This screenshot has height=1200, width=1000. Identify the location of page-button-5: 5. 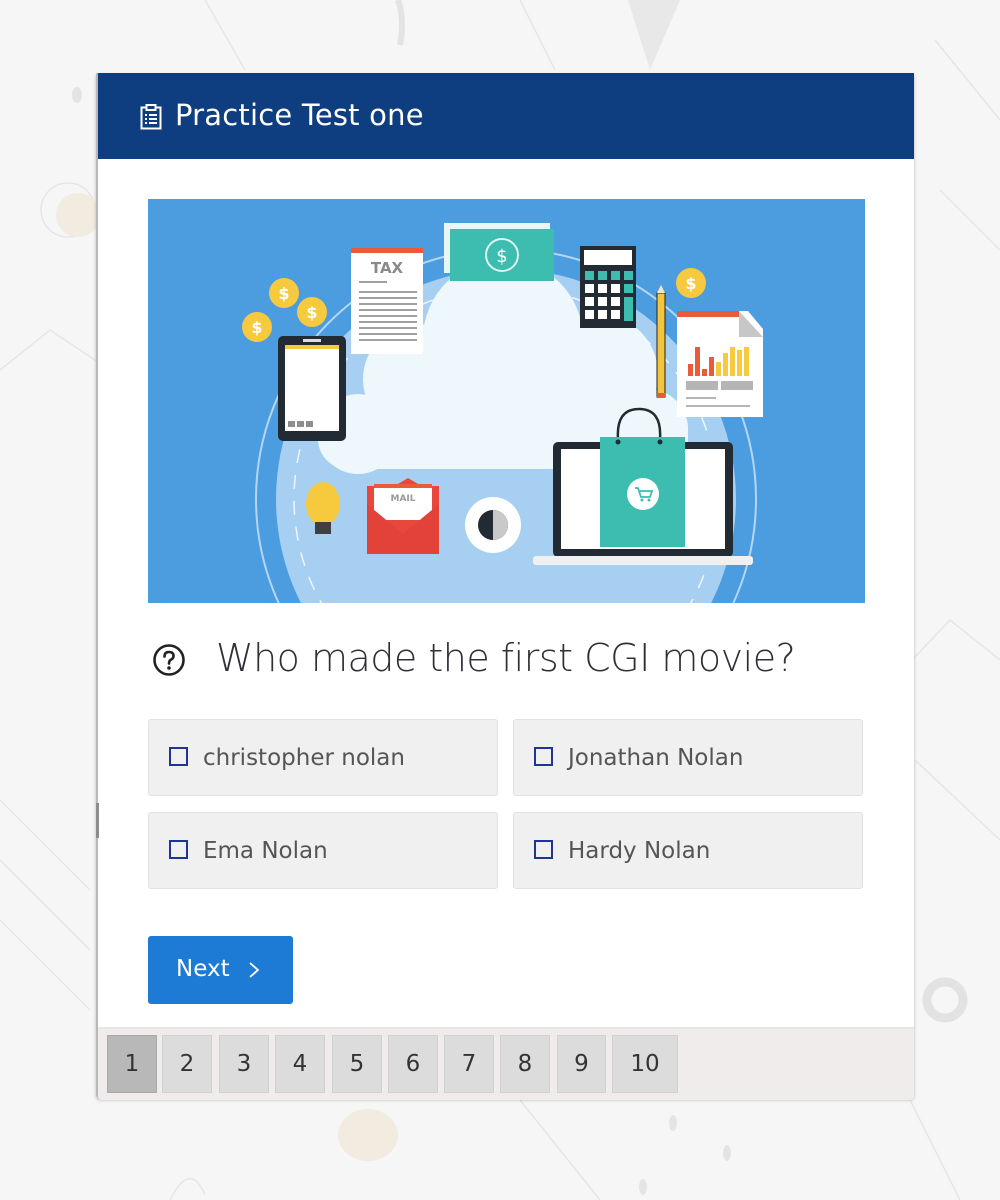
(357, 1064).